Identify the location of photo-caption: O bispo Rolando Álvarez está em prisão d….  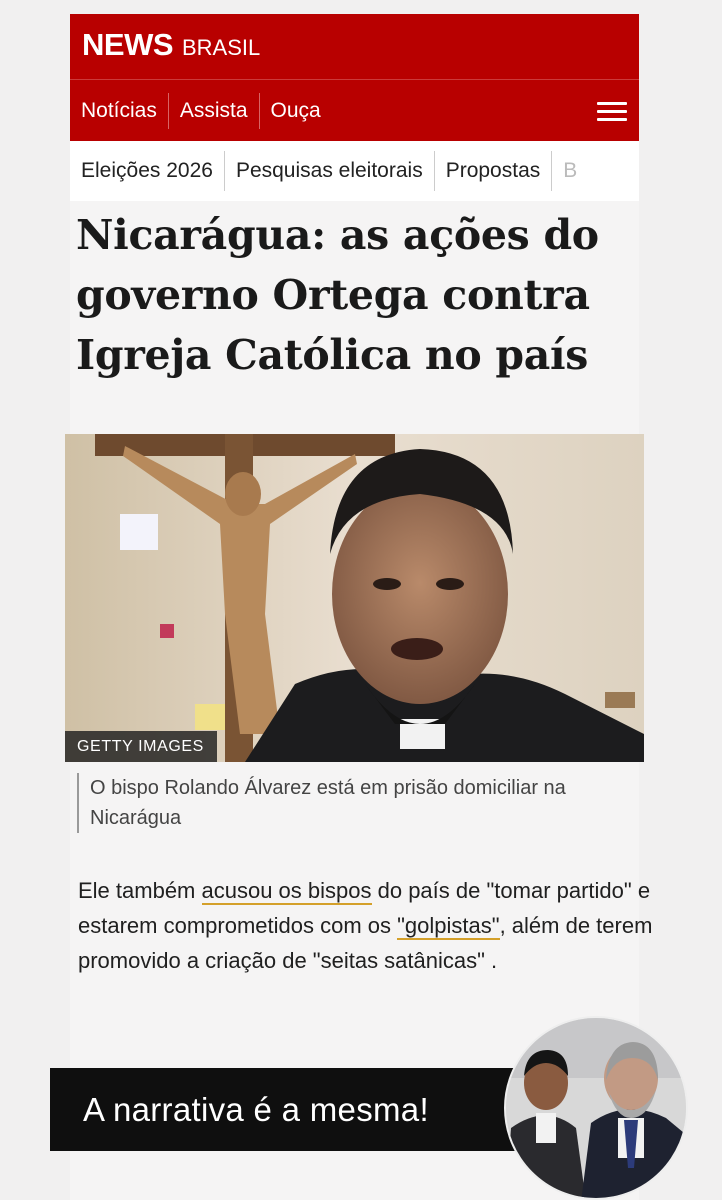
(357, 803).